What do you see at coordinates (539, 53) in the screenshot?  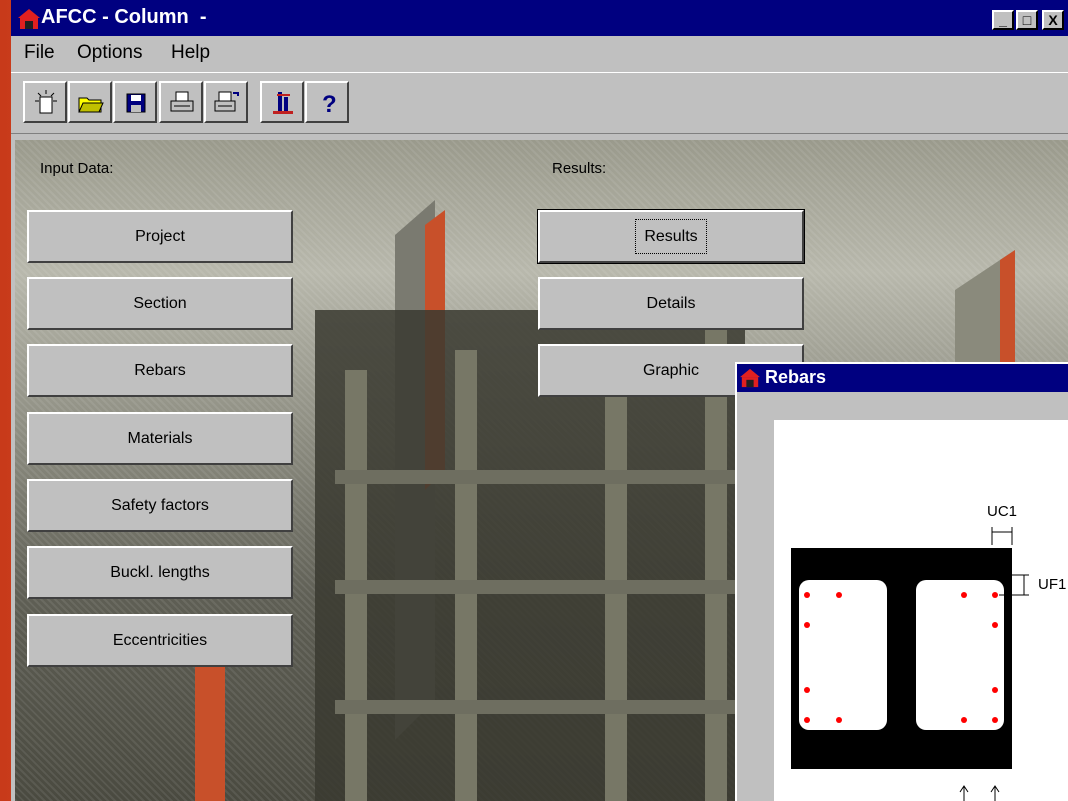 I see `menu-bar: File Options Help` at bounding box center [539, 53].